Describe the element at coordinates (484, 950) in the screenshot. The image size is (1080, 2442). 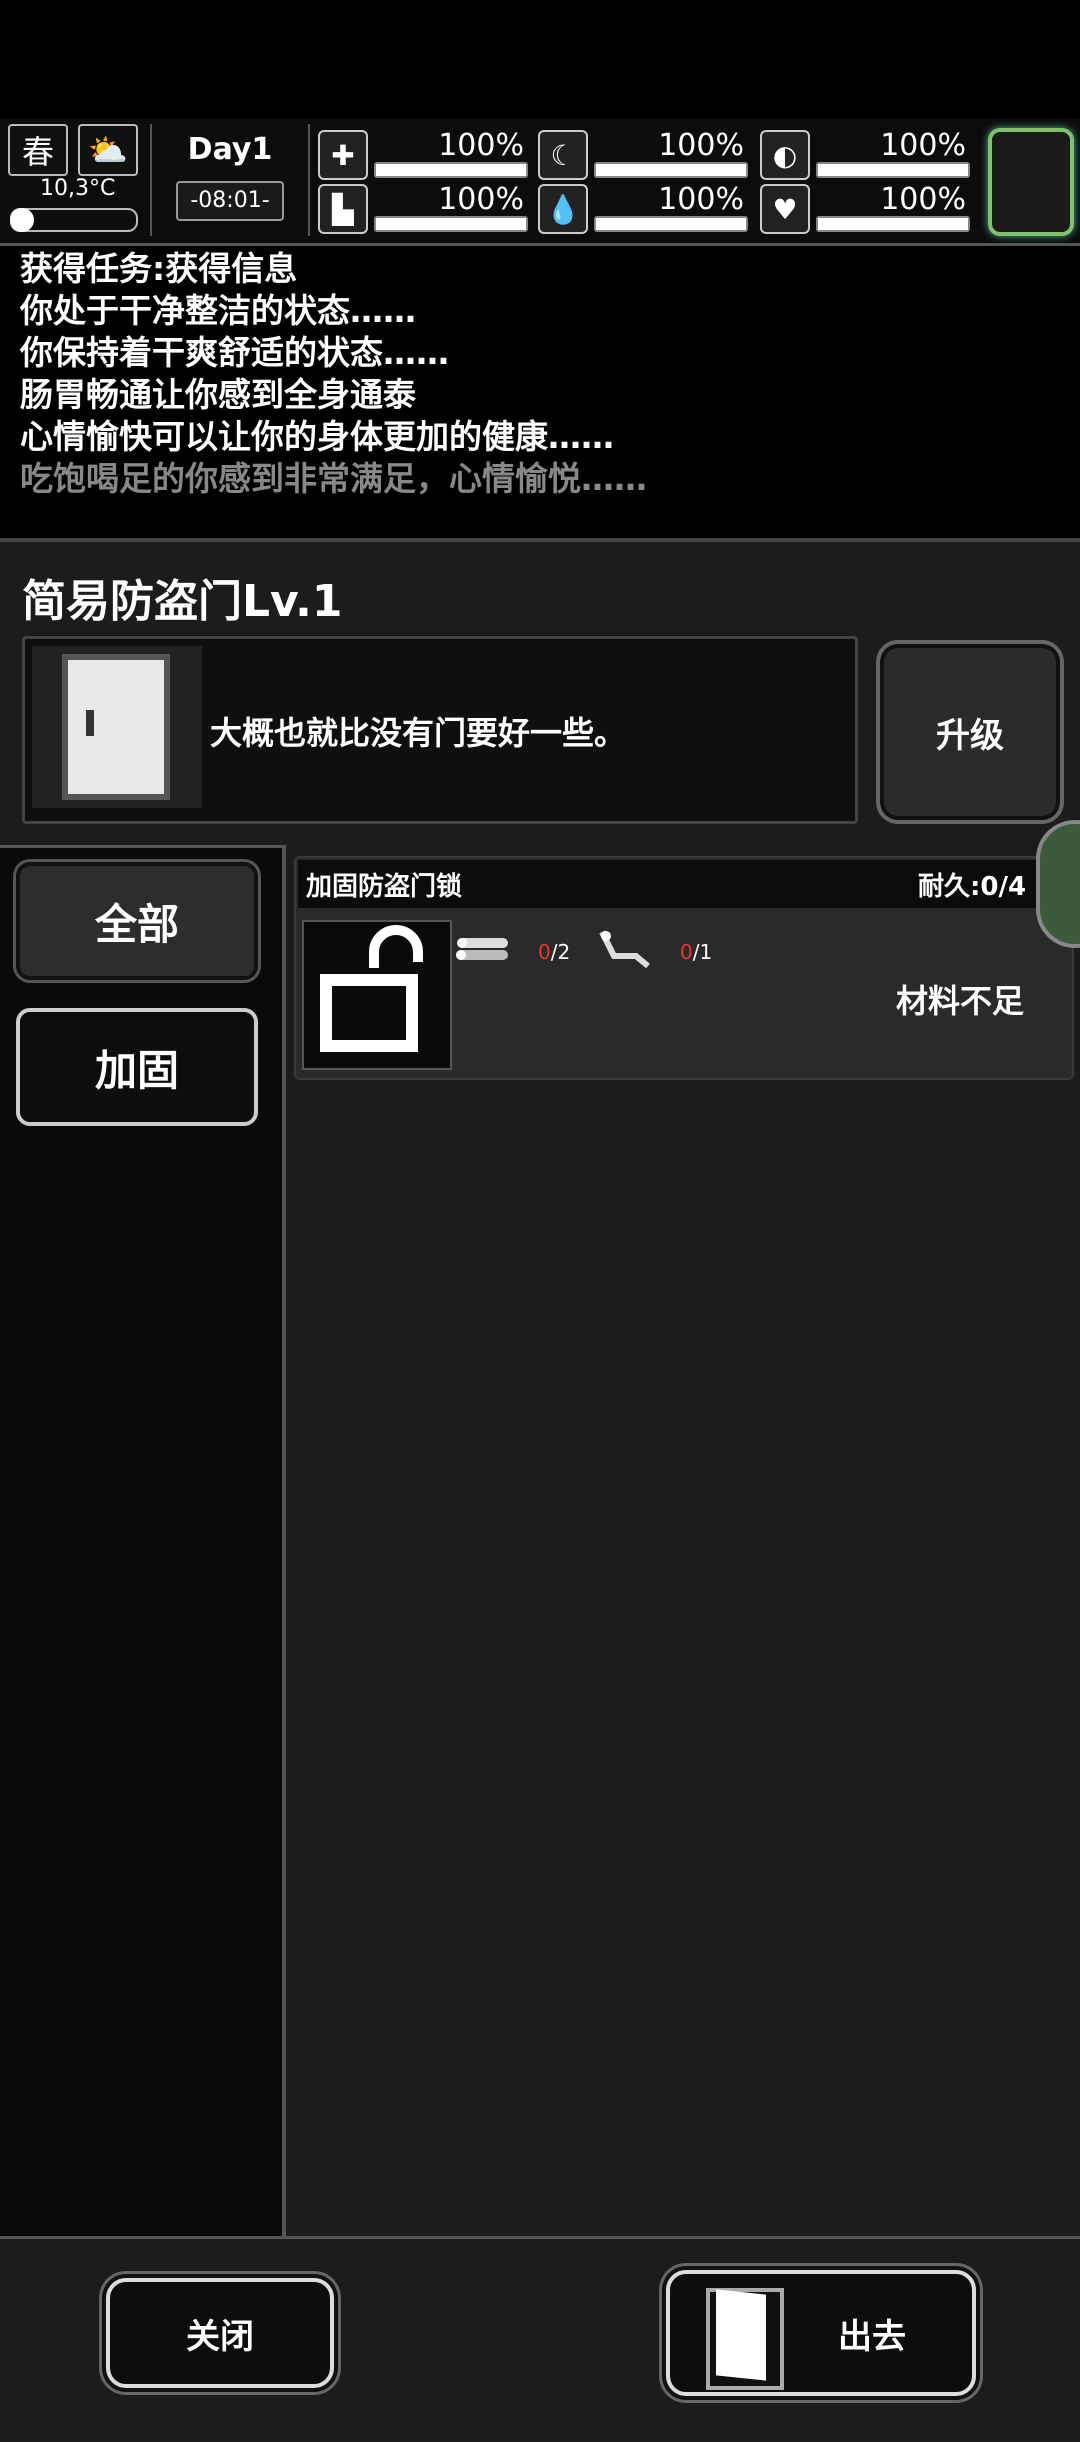
I see `wood-logs-icon` at that location.